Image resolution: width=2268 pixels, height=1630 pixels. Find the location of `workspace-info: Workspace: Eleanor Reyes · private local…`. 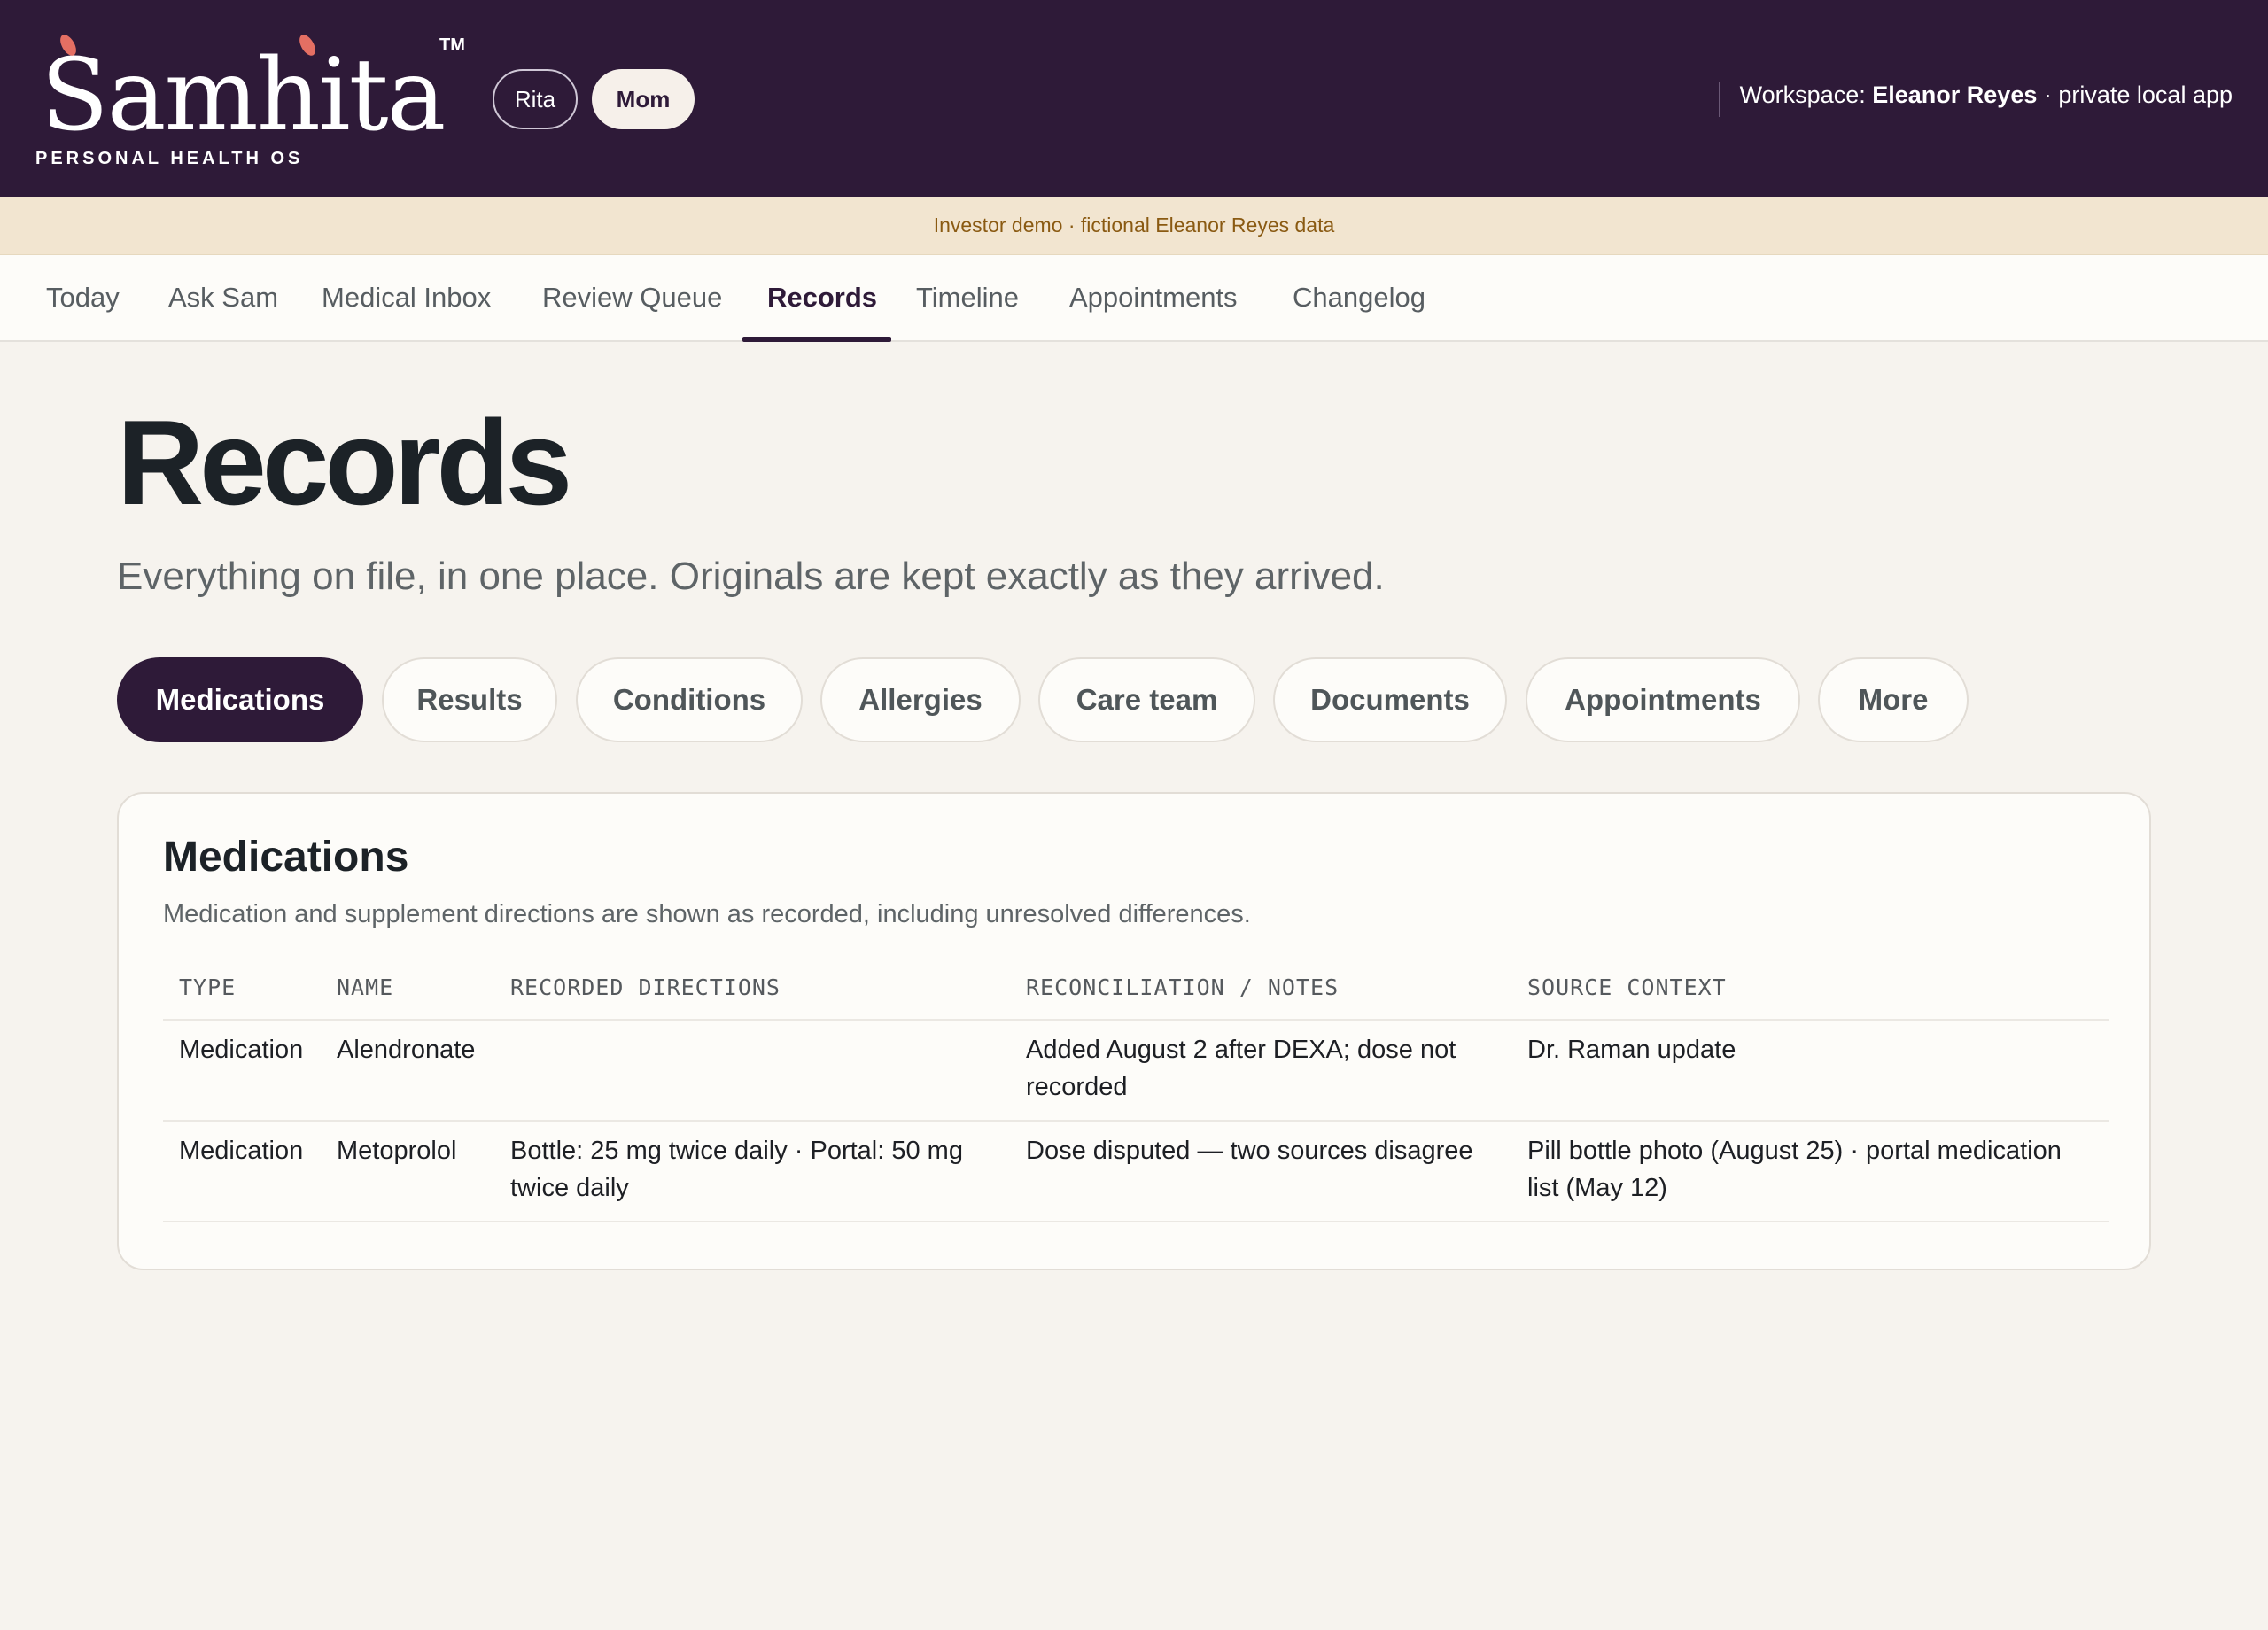

workspace-info: Workspace: Eleanor Reyes · private local… is located at coordinates (1987, 95).